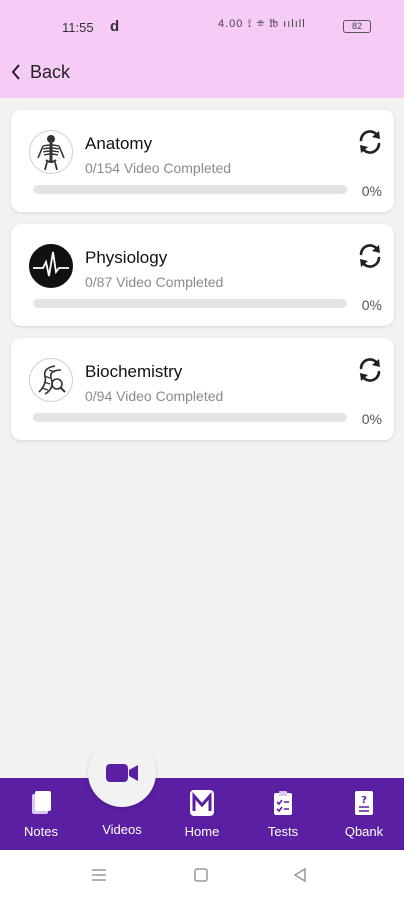 This screenshot has width=404, height=900. Describe the element at coordinates (202, 831) in the screenshot. I see `nav-home-label: Home` at that location.